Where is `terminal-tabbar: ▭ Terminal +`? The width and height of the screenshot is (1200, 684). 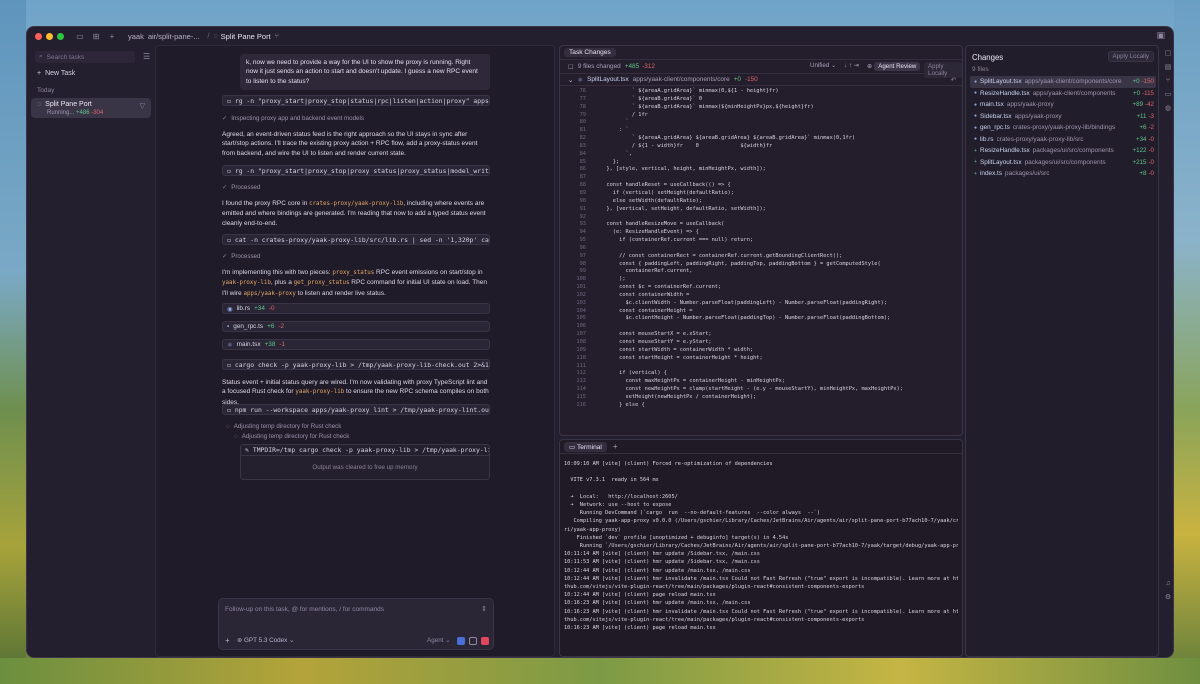 terminal-tabbar: ▭ Terminal + is located at coordinates (761, 447).